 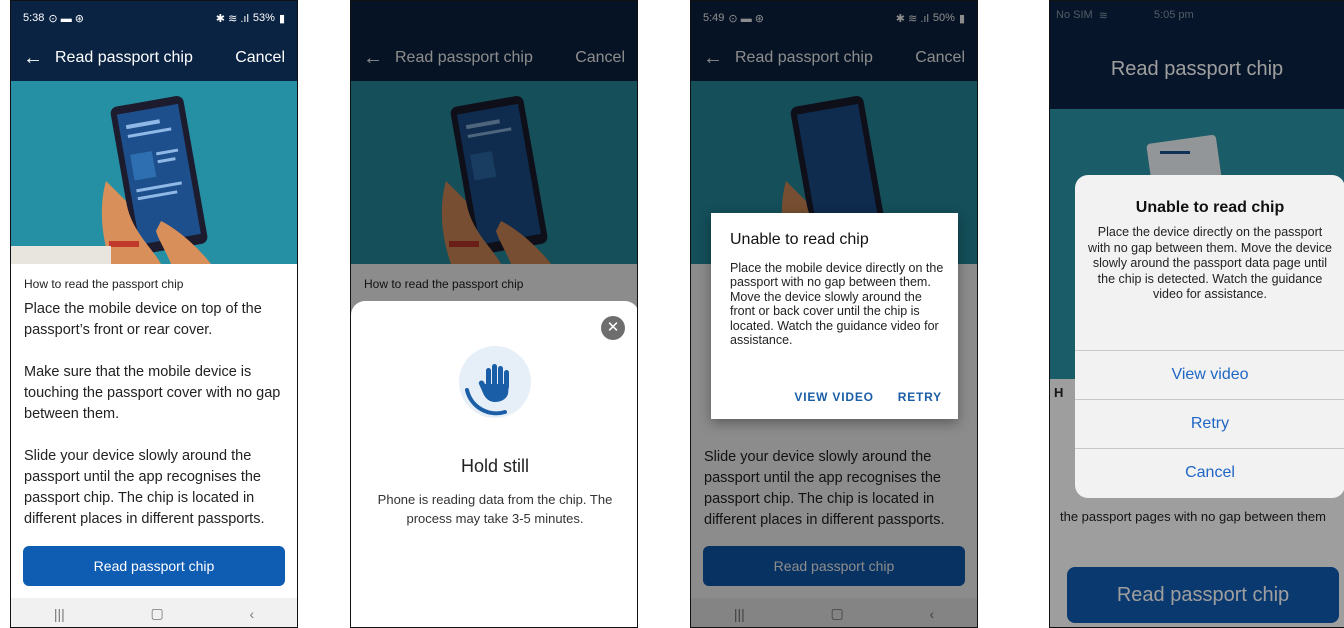 I want to click on view-video-button: VIEW VIDEO, so click(x=833, y=397).